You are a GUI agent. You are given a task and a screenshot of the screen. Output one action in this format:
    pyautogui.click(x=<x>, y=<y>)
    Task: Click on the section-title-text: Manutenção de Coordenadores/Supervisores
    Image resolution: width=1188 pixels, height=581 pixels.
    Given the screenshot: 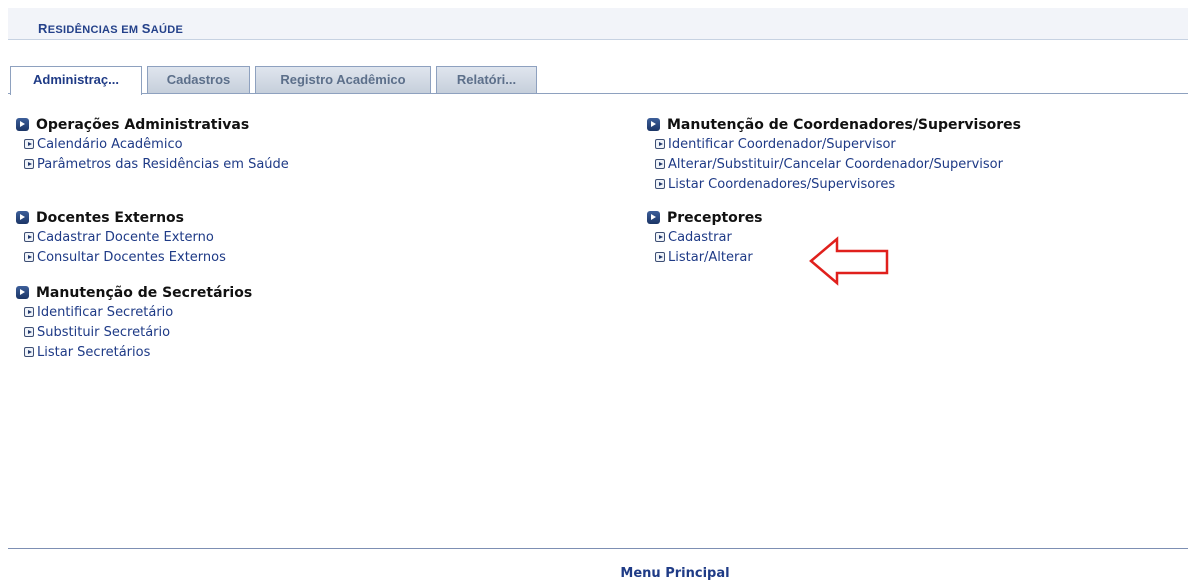 What is the action you would take?
    pyautogui.click(x=844, y=125)
    